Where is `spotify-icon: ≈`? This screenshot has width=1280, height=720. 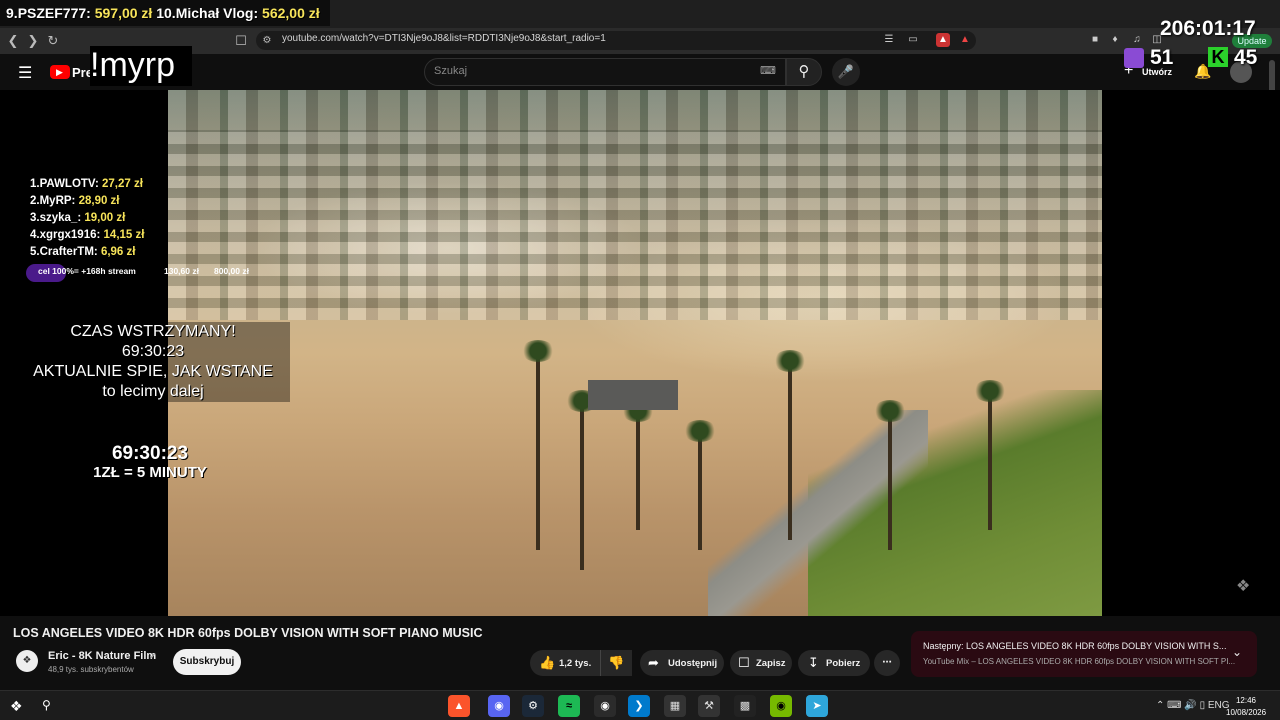
spotify-icon: ≈ is located at coordinates (569, 706).